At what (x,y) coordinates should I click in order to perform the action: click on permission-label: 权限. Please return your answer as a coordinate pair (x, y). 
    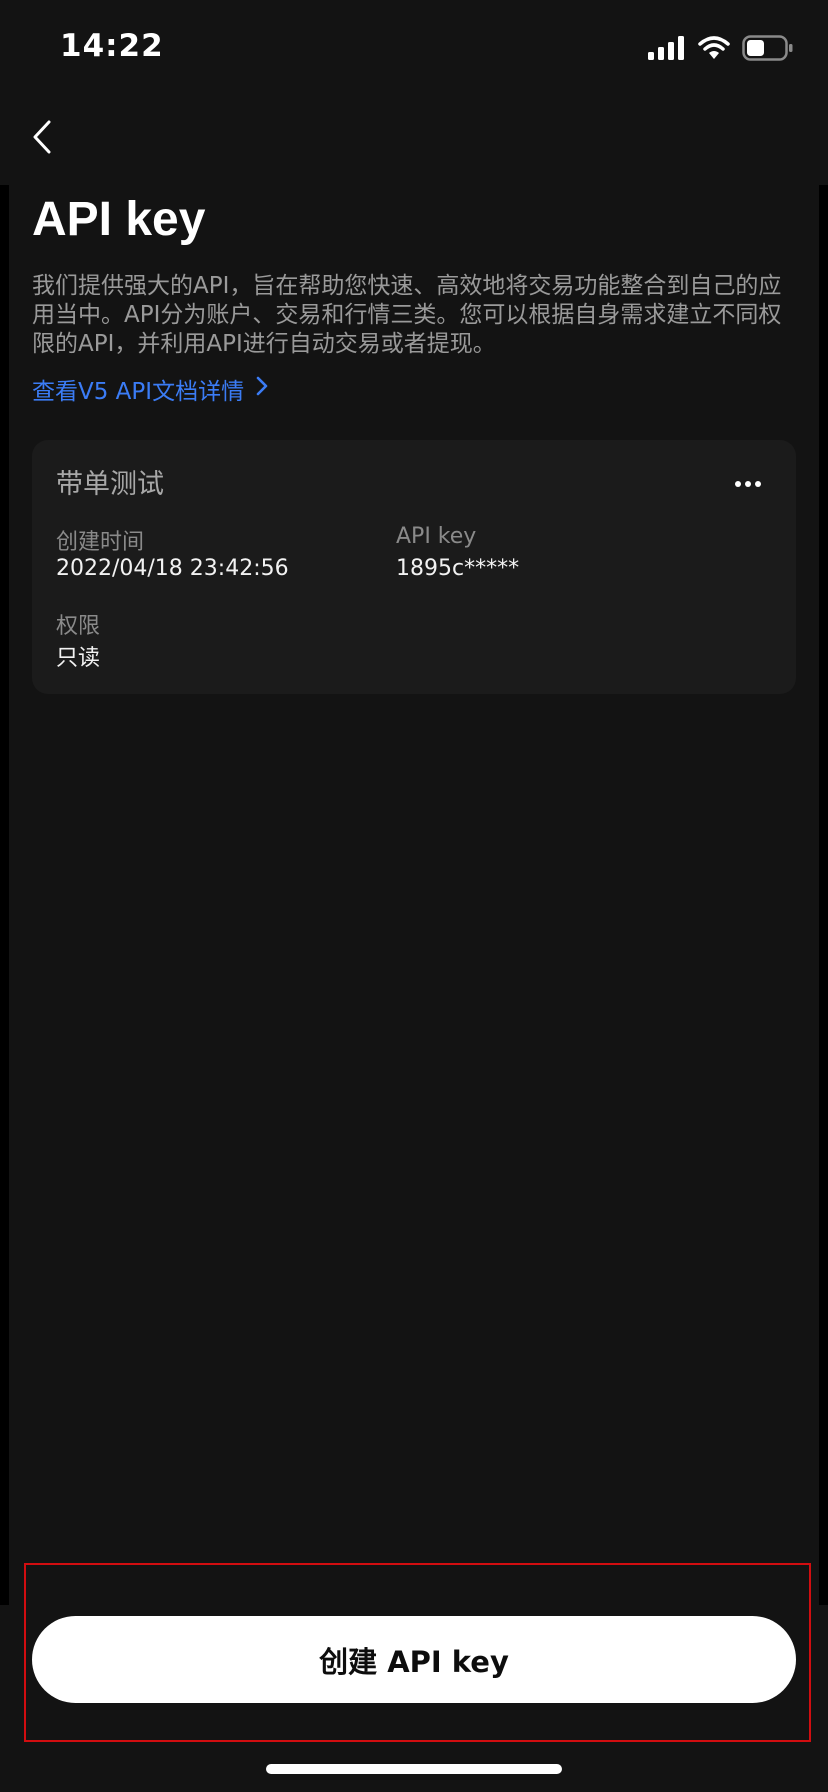
    Looking at the image, I should click on (78, 626).